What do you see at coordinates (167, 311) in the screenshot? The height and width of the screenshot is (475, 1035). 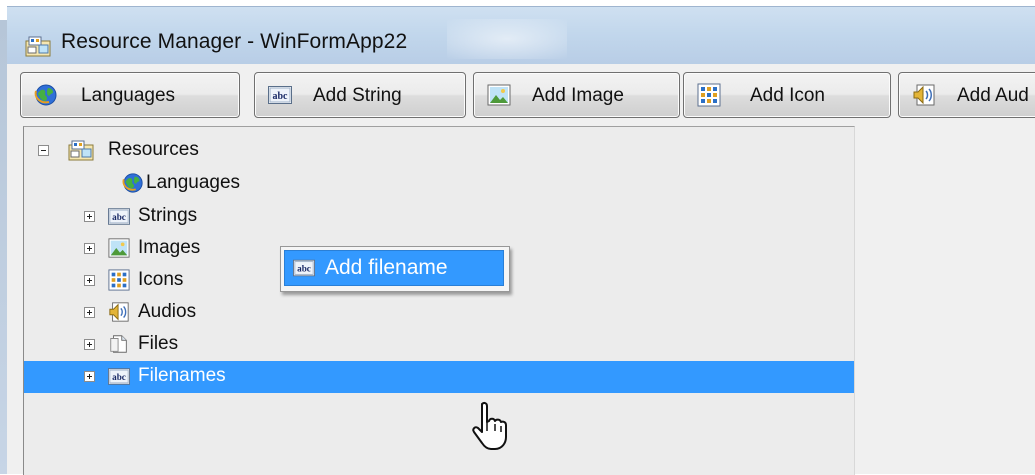 I see `tree-node-label: Audios` at bounding box center [167, 311].